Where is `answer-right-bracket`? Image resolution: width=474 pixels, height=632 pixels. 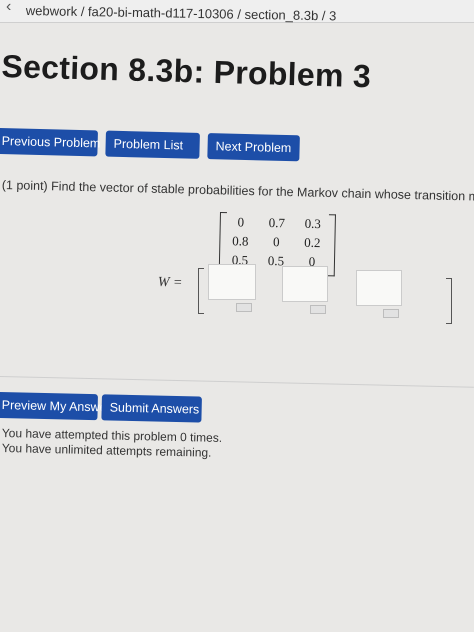
answer-right-bracket is located at coordinates (449, 301).